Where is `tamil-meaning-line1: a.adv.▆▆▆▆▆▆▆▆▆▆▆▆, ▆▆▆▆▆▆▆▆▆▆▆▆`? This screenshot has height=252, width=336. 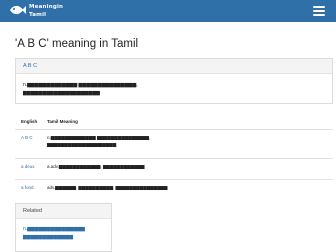
tamil-meaning-line1: a.adv.▆▆▆▆▆▆▆▆▆▆▆▆, ▆▆▆▆▆▆▆▆▆▆▆▆ is located at coordinates (96, 166).